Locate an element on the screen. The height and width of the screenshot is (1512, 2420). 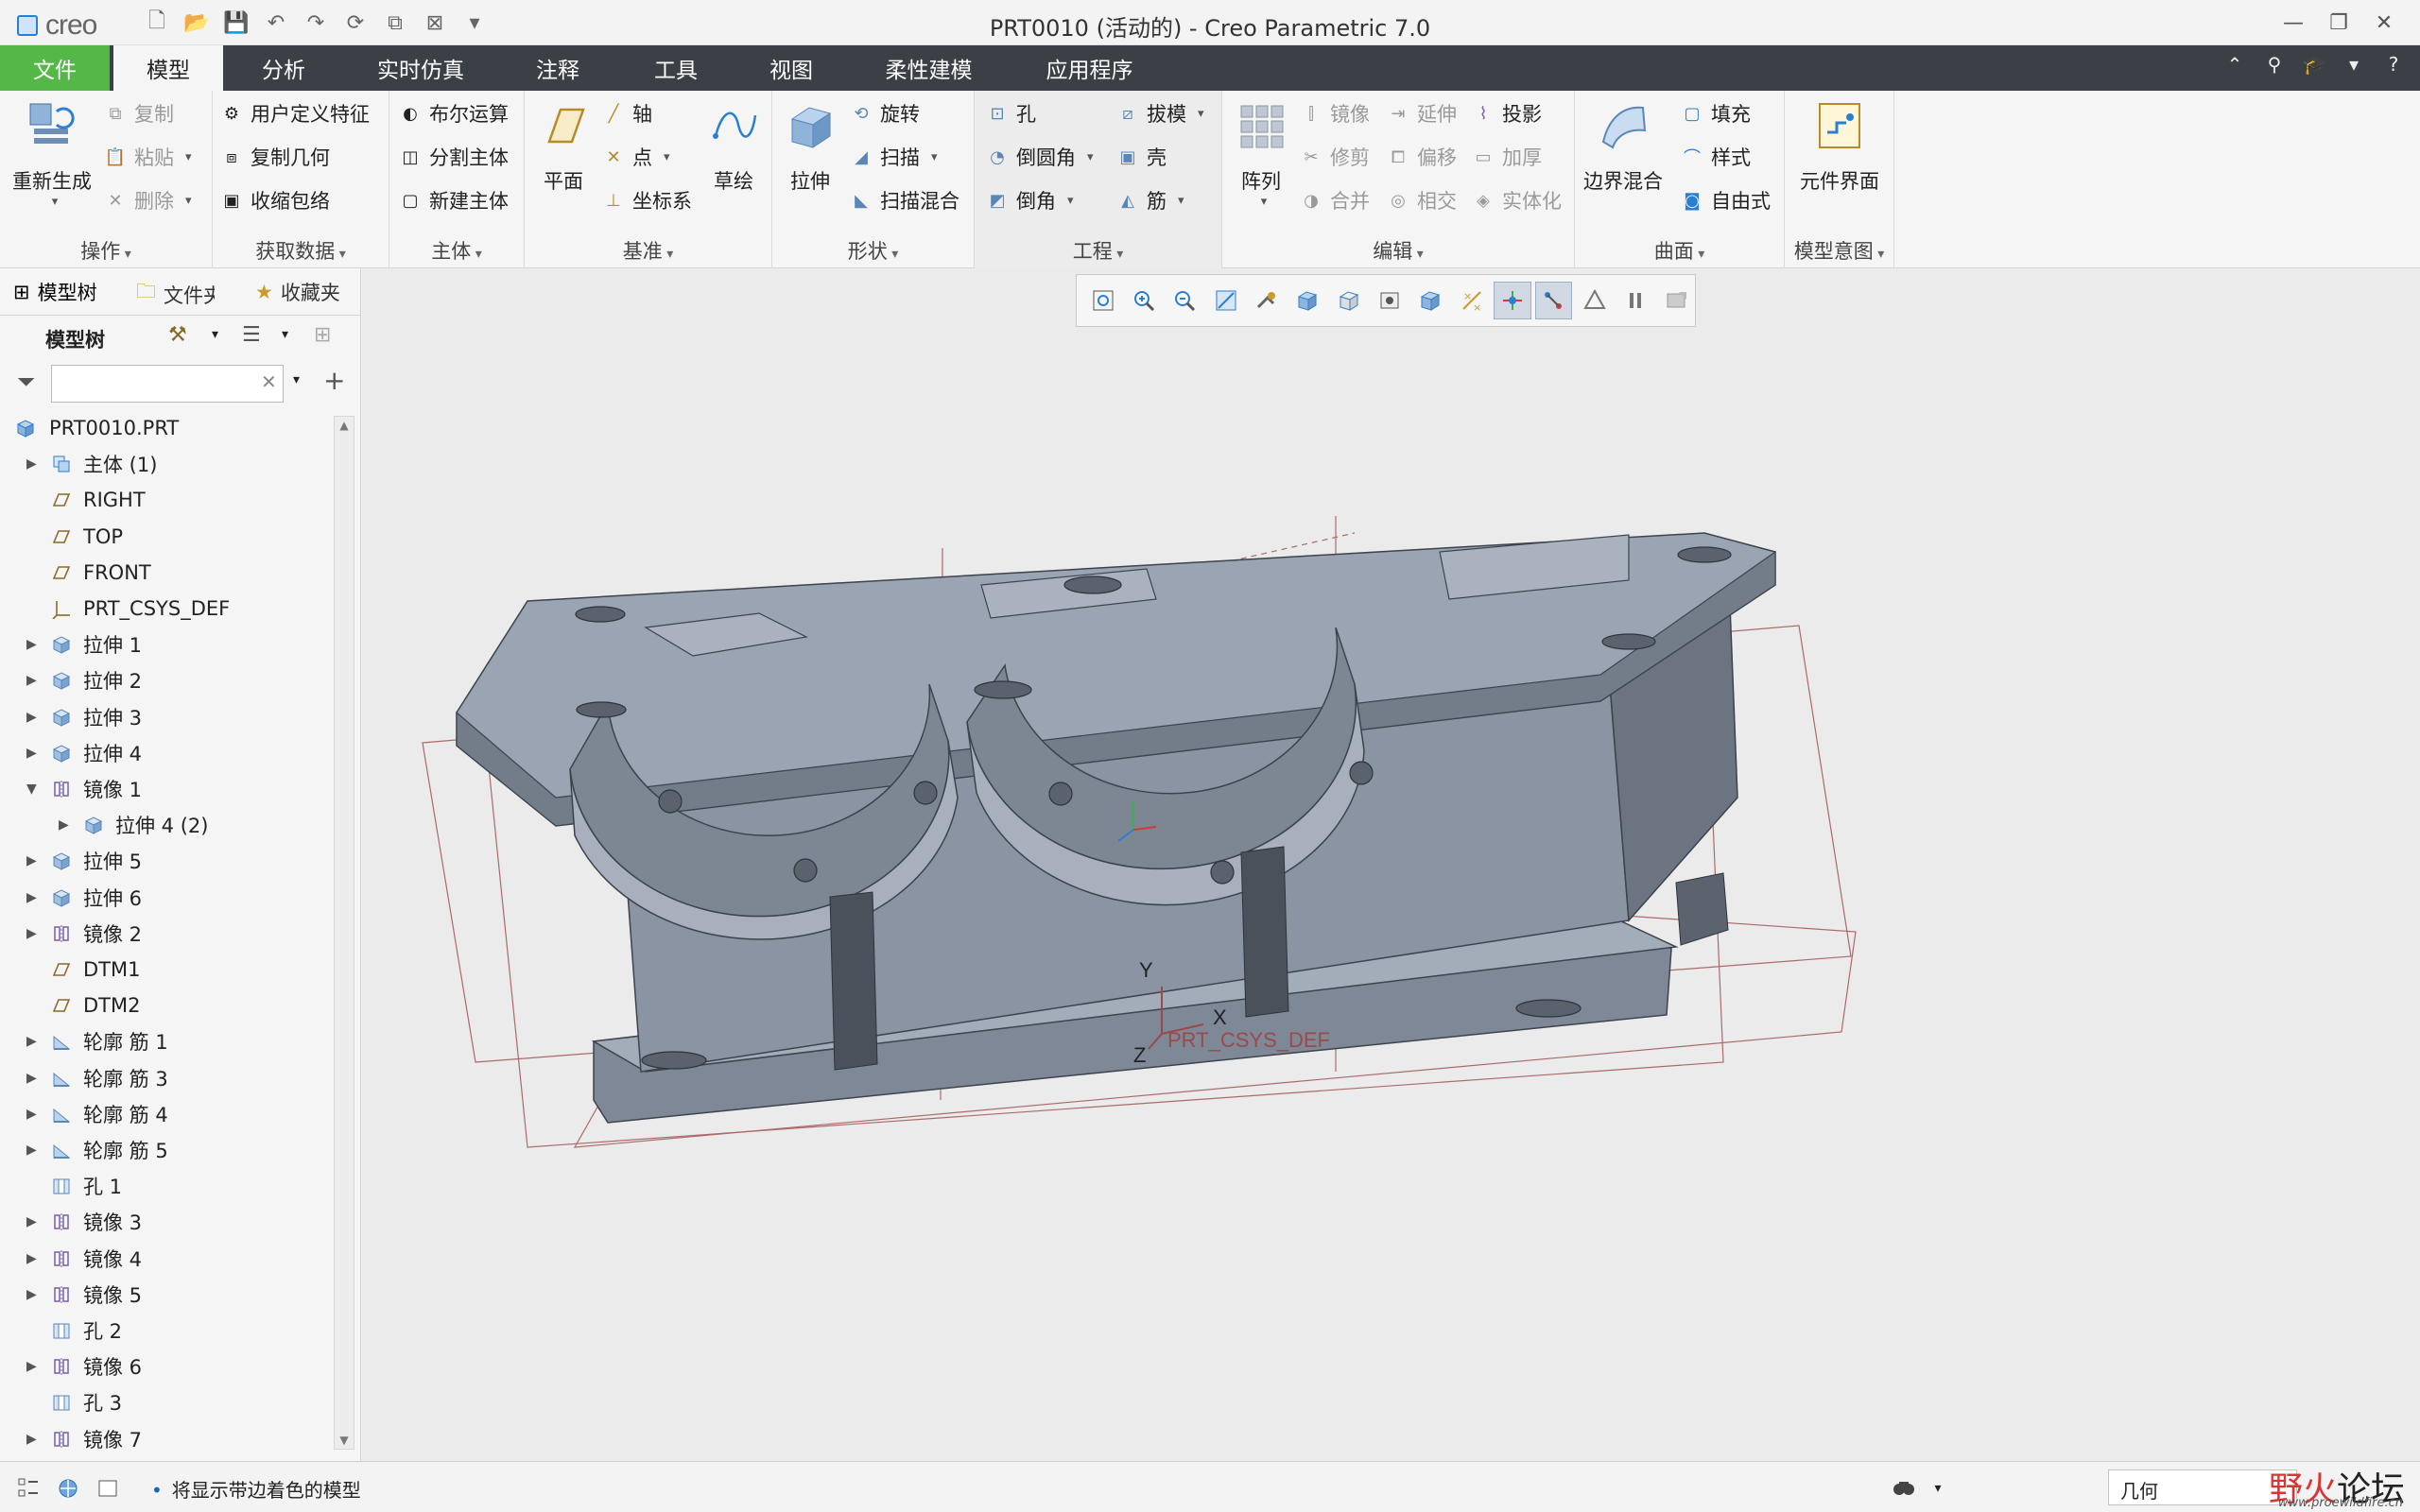
swept-blend-button: ◣ 扫描混合 is located at coordinates (903, 200).